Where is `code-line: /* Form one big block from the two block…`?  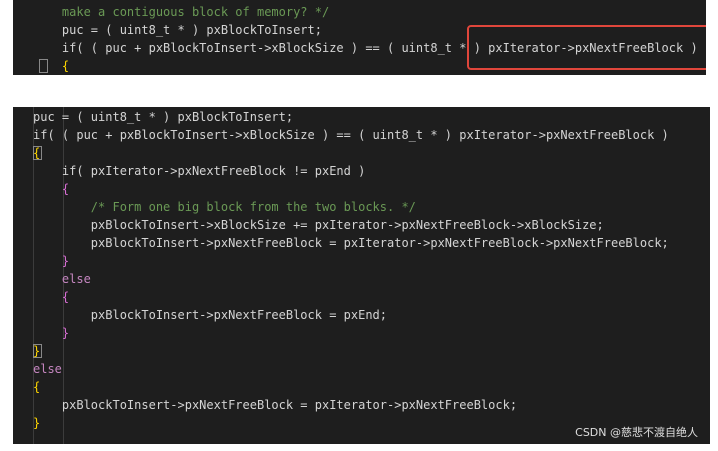
code-line: /* Form one big block from the two block… is located at coordinates (224, 207).